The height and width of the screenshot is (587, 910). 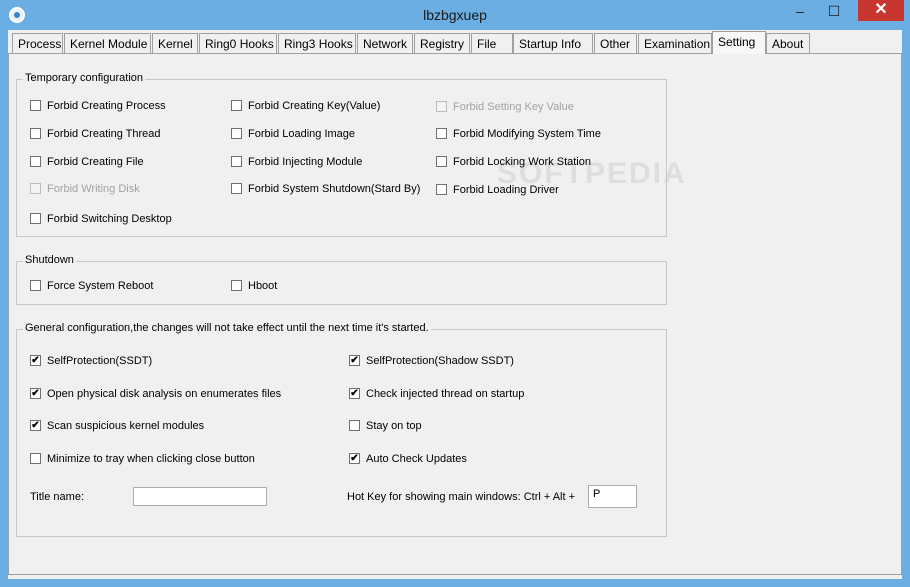 What do you see at coordinates (200, 496) in the screenshot?
I see `title-name-input` at bounding box center [200, 496].